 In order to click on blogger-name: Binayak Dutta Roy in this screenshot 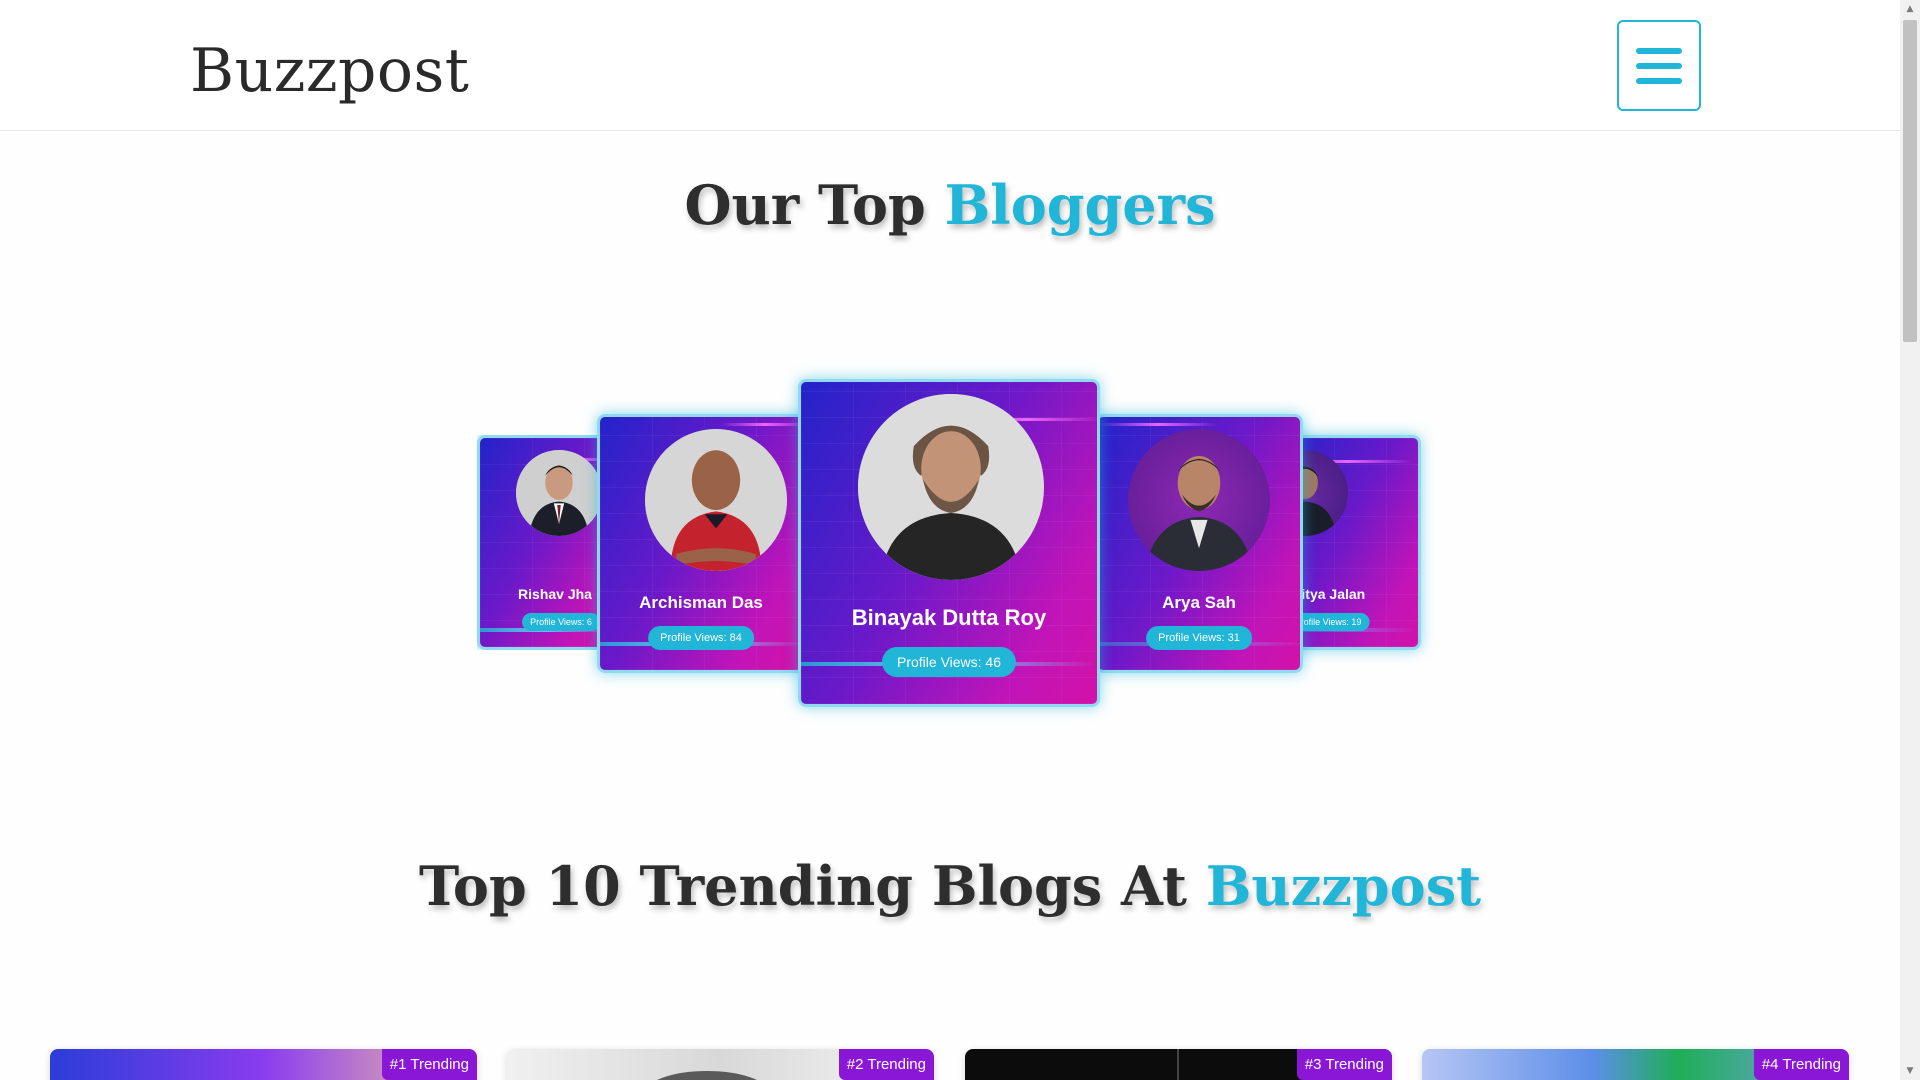, I will do `click(949, 617)`.